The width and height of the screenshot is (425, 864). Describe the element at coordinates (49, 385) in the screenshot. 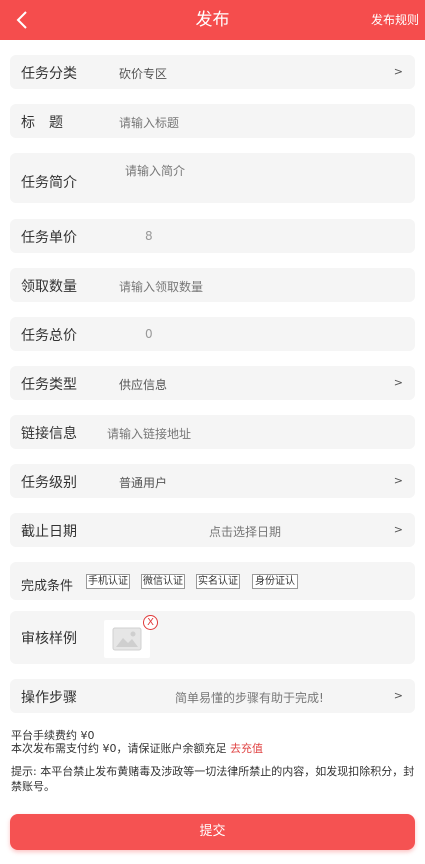

I see `task-type-label: 任务类型` at that location.